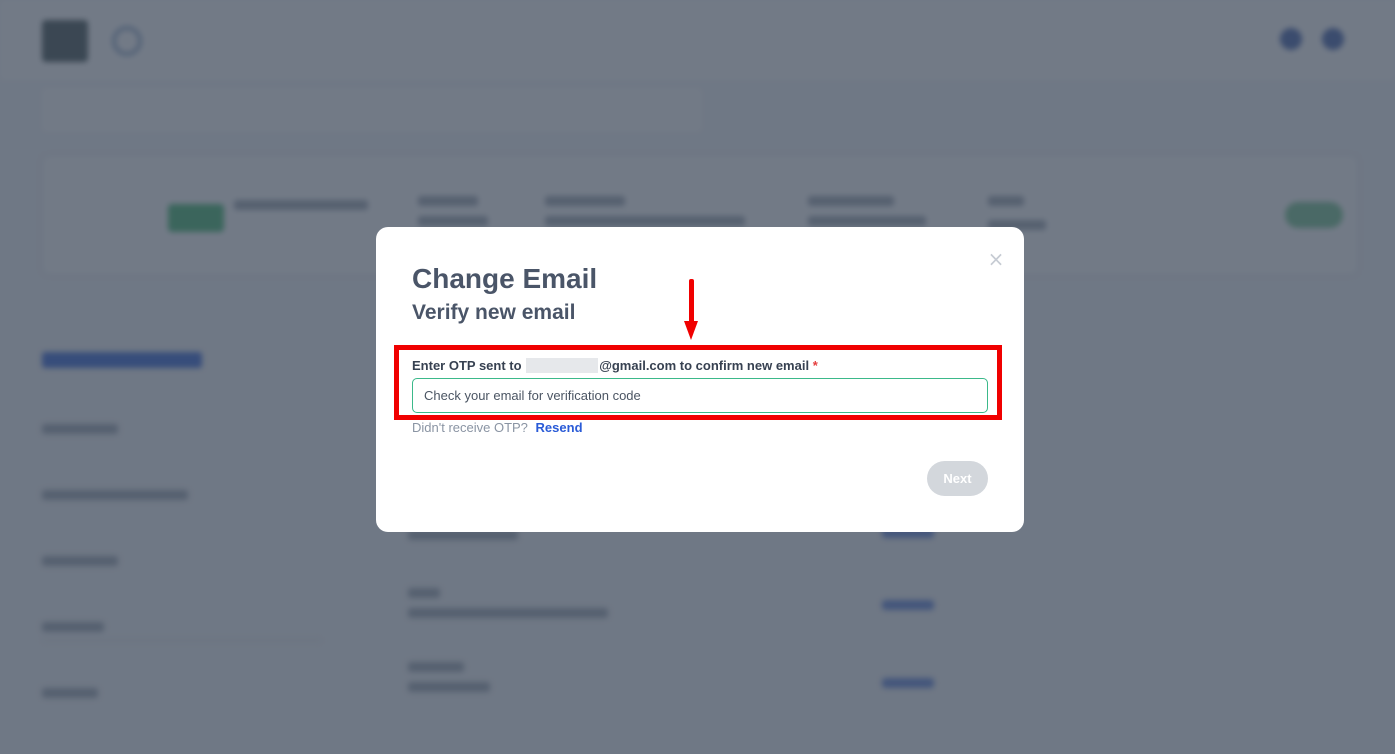  What do you see at coordinates (505, 278) in the screenshot?
I see `modal-title: Change Email` at bounding box center [505, 278].